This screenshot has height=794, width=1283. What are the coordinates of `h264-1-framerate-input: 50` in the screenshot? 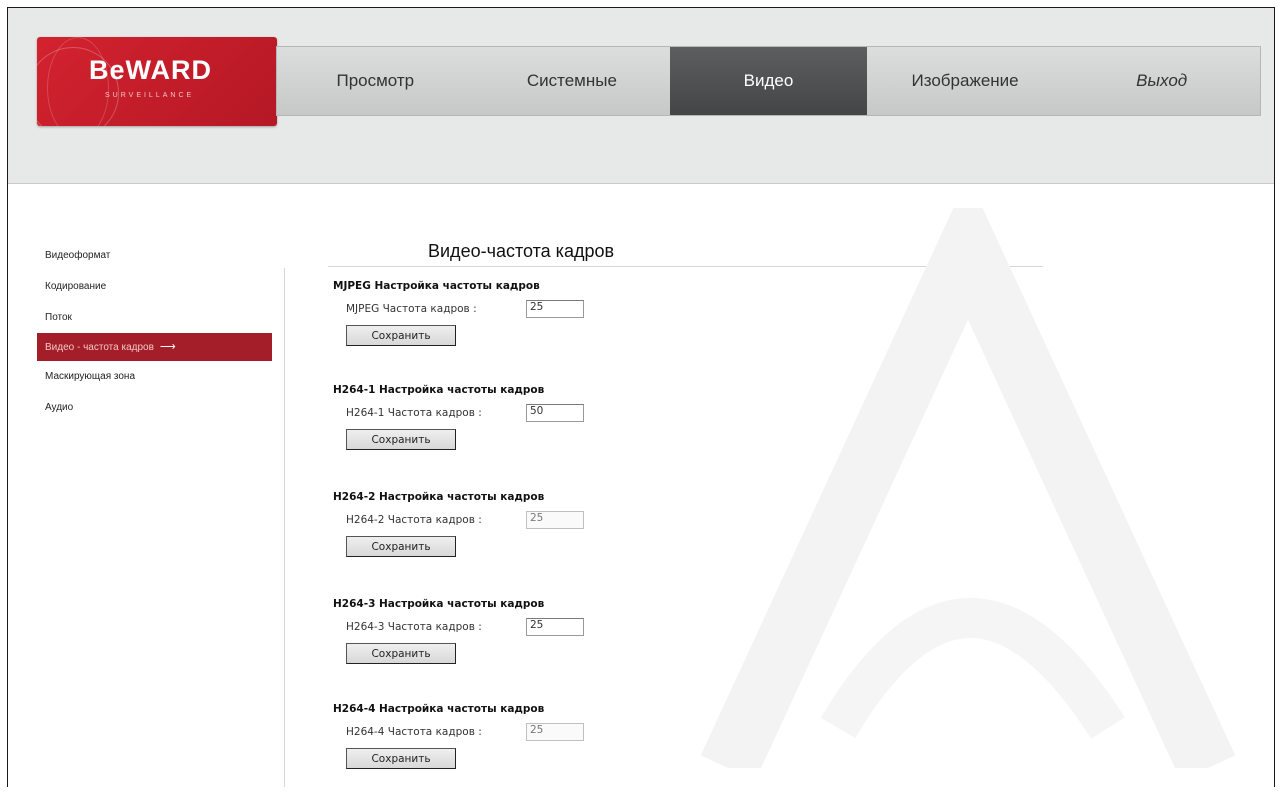 It's located at (555, 413).